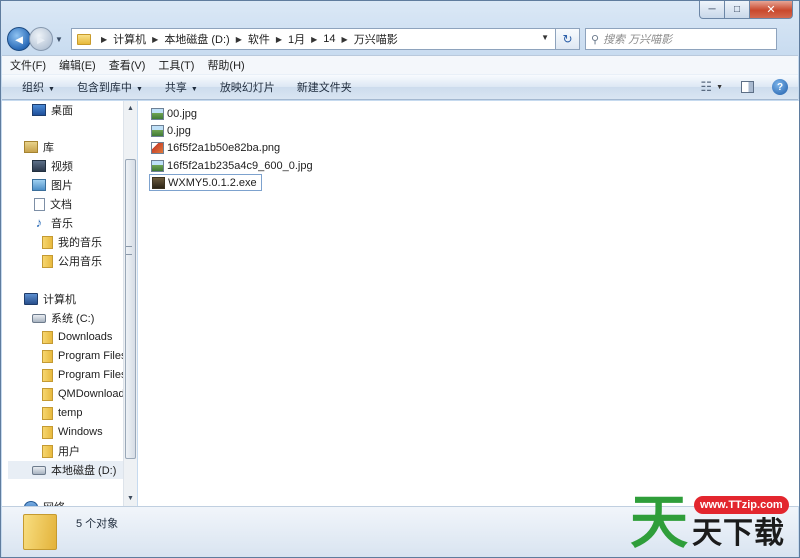  What do you see at coordinates (130, 108) in the screenshot?
I see `scroll-up-icon: ▲` at bounding box center [130, 108].